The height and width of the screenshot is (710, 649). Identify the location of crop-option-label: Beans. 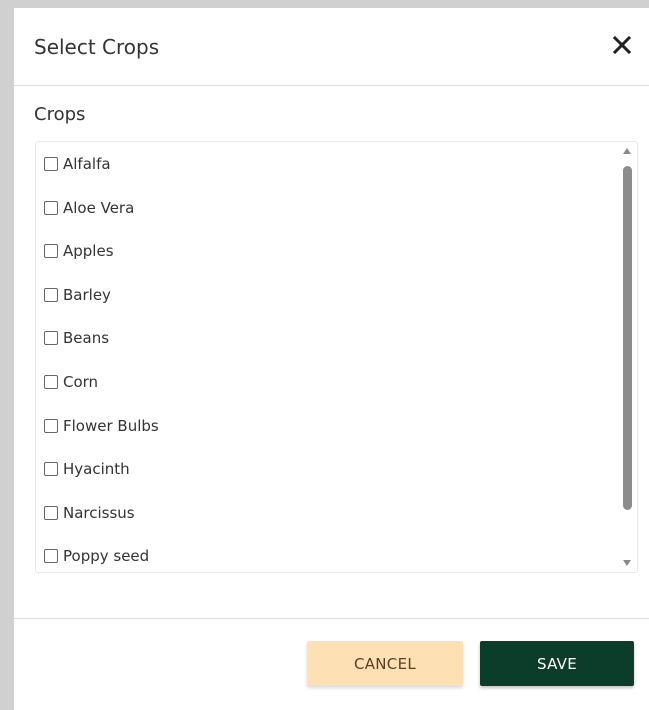
(86, 338).